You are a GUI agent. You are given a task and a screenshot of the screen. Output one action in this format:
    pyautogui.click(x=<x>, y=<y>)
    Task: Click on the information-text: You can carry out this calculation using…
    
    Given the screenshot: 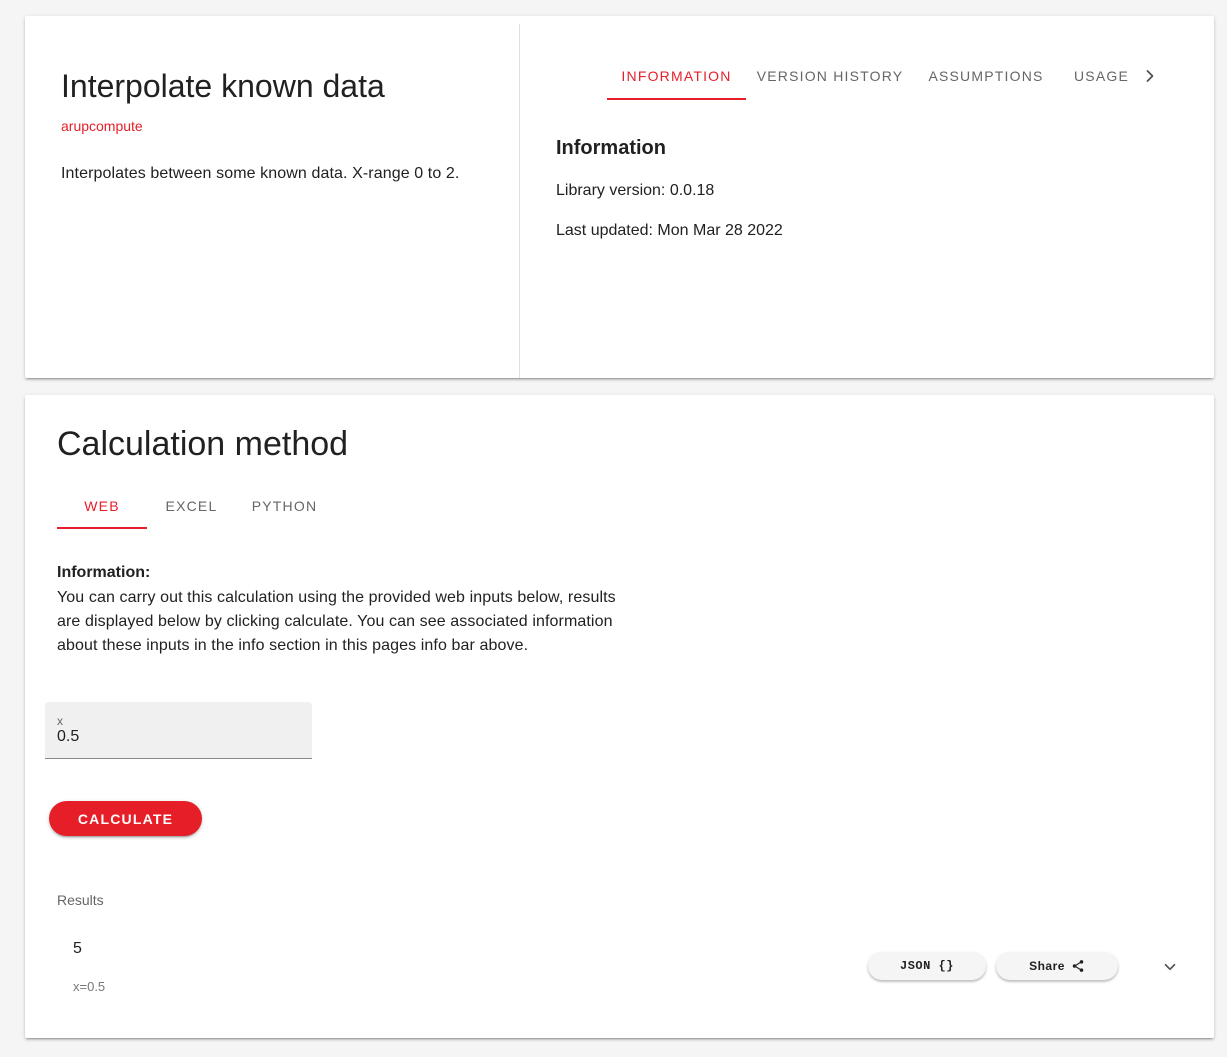 What is the action you would take?
    pyautogui.click(x=336, y=621)
    